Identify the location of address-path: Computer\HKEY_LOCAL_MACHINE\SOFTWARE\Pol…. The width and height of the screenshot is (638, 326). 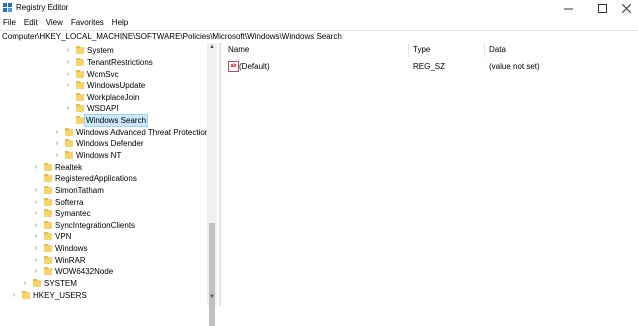
(172, 36).